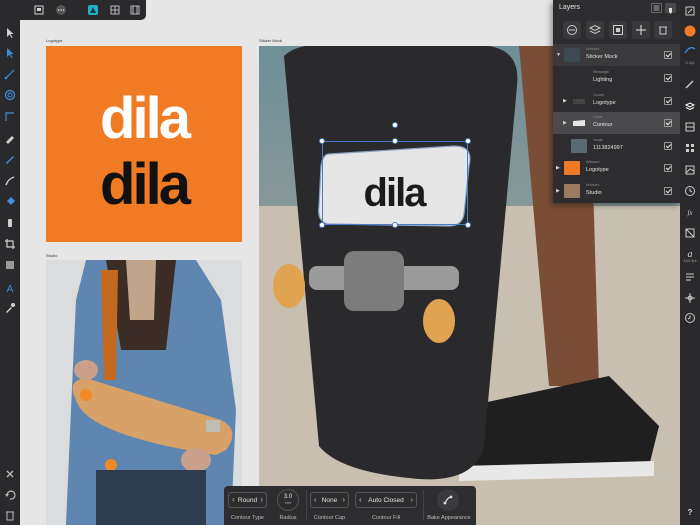 This screenshot has height=525, width=700. What do you see at coordinates (386, 500) in the screenshot?
I see `contour-fill-selector: ‹ Auto Closed ›` at bounding box center [386, 500].